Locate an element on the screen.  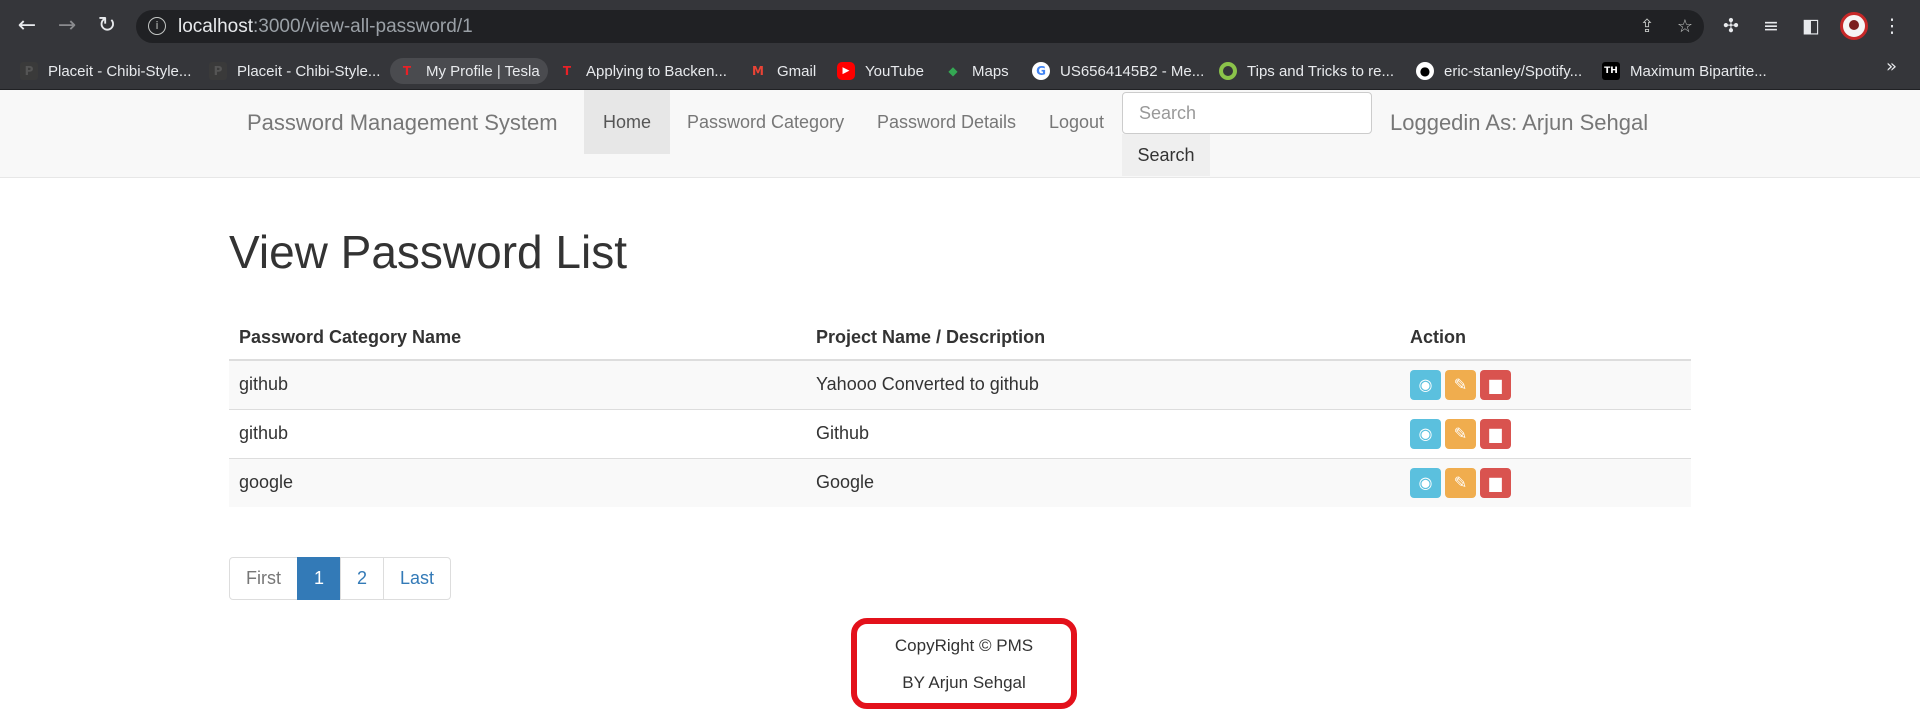
back-arrow-icon: ← is located at coordinates (27, 26).